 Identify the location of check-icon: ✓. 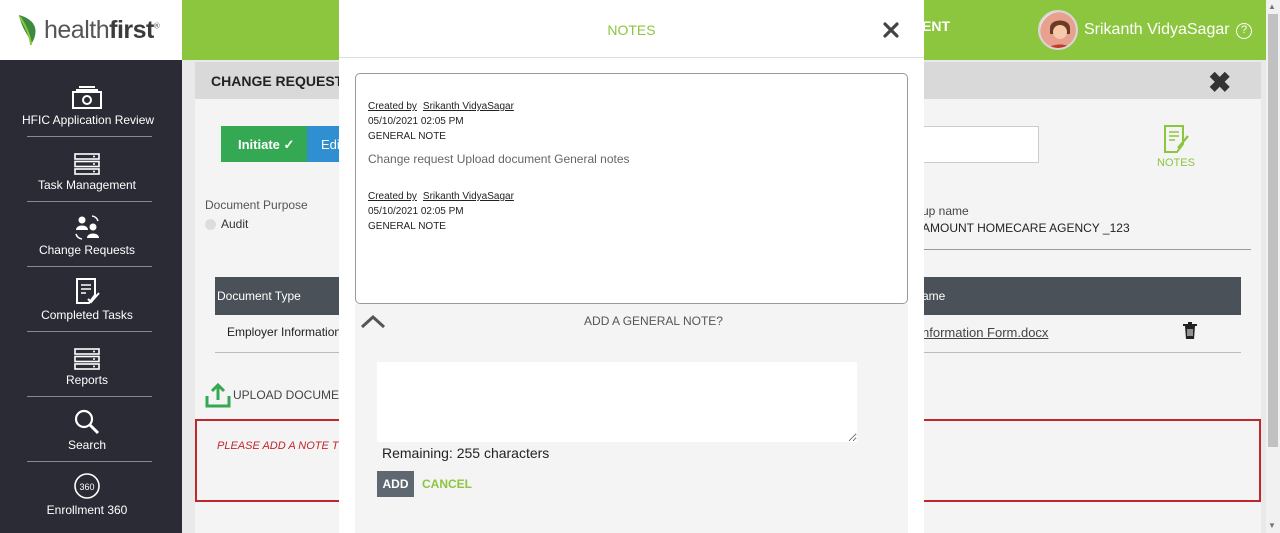
(289, 144).